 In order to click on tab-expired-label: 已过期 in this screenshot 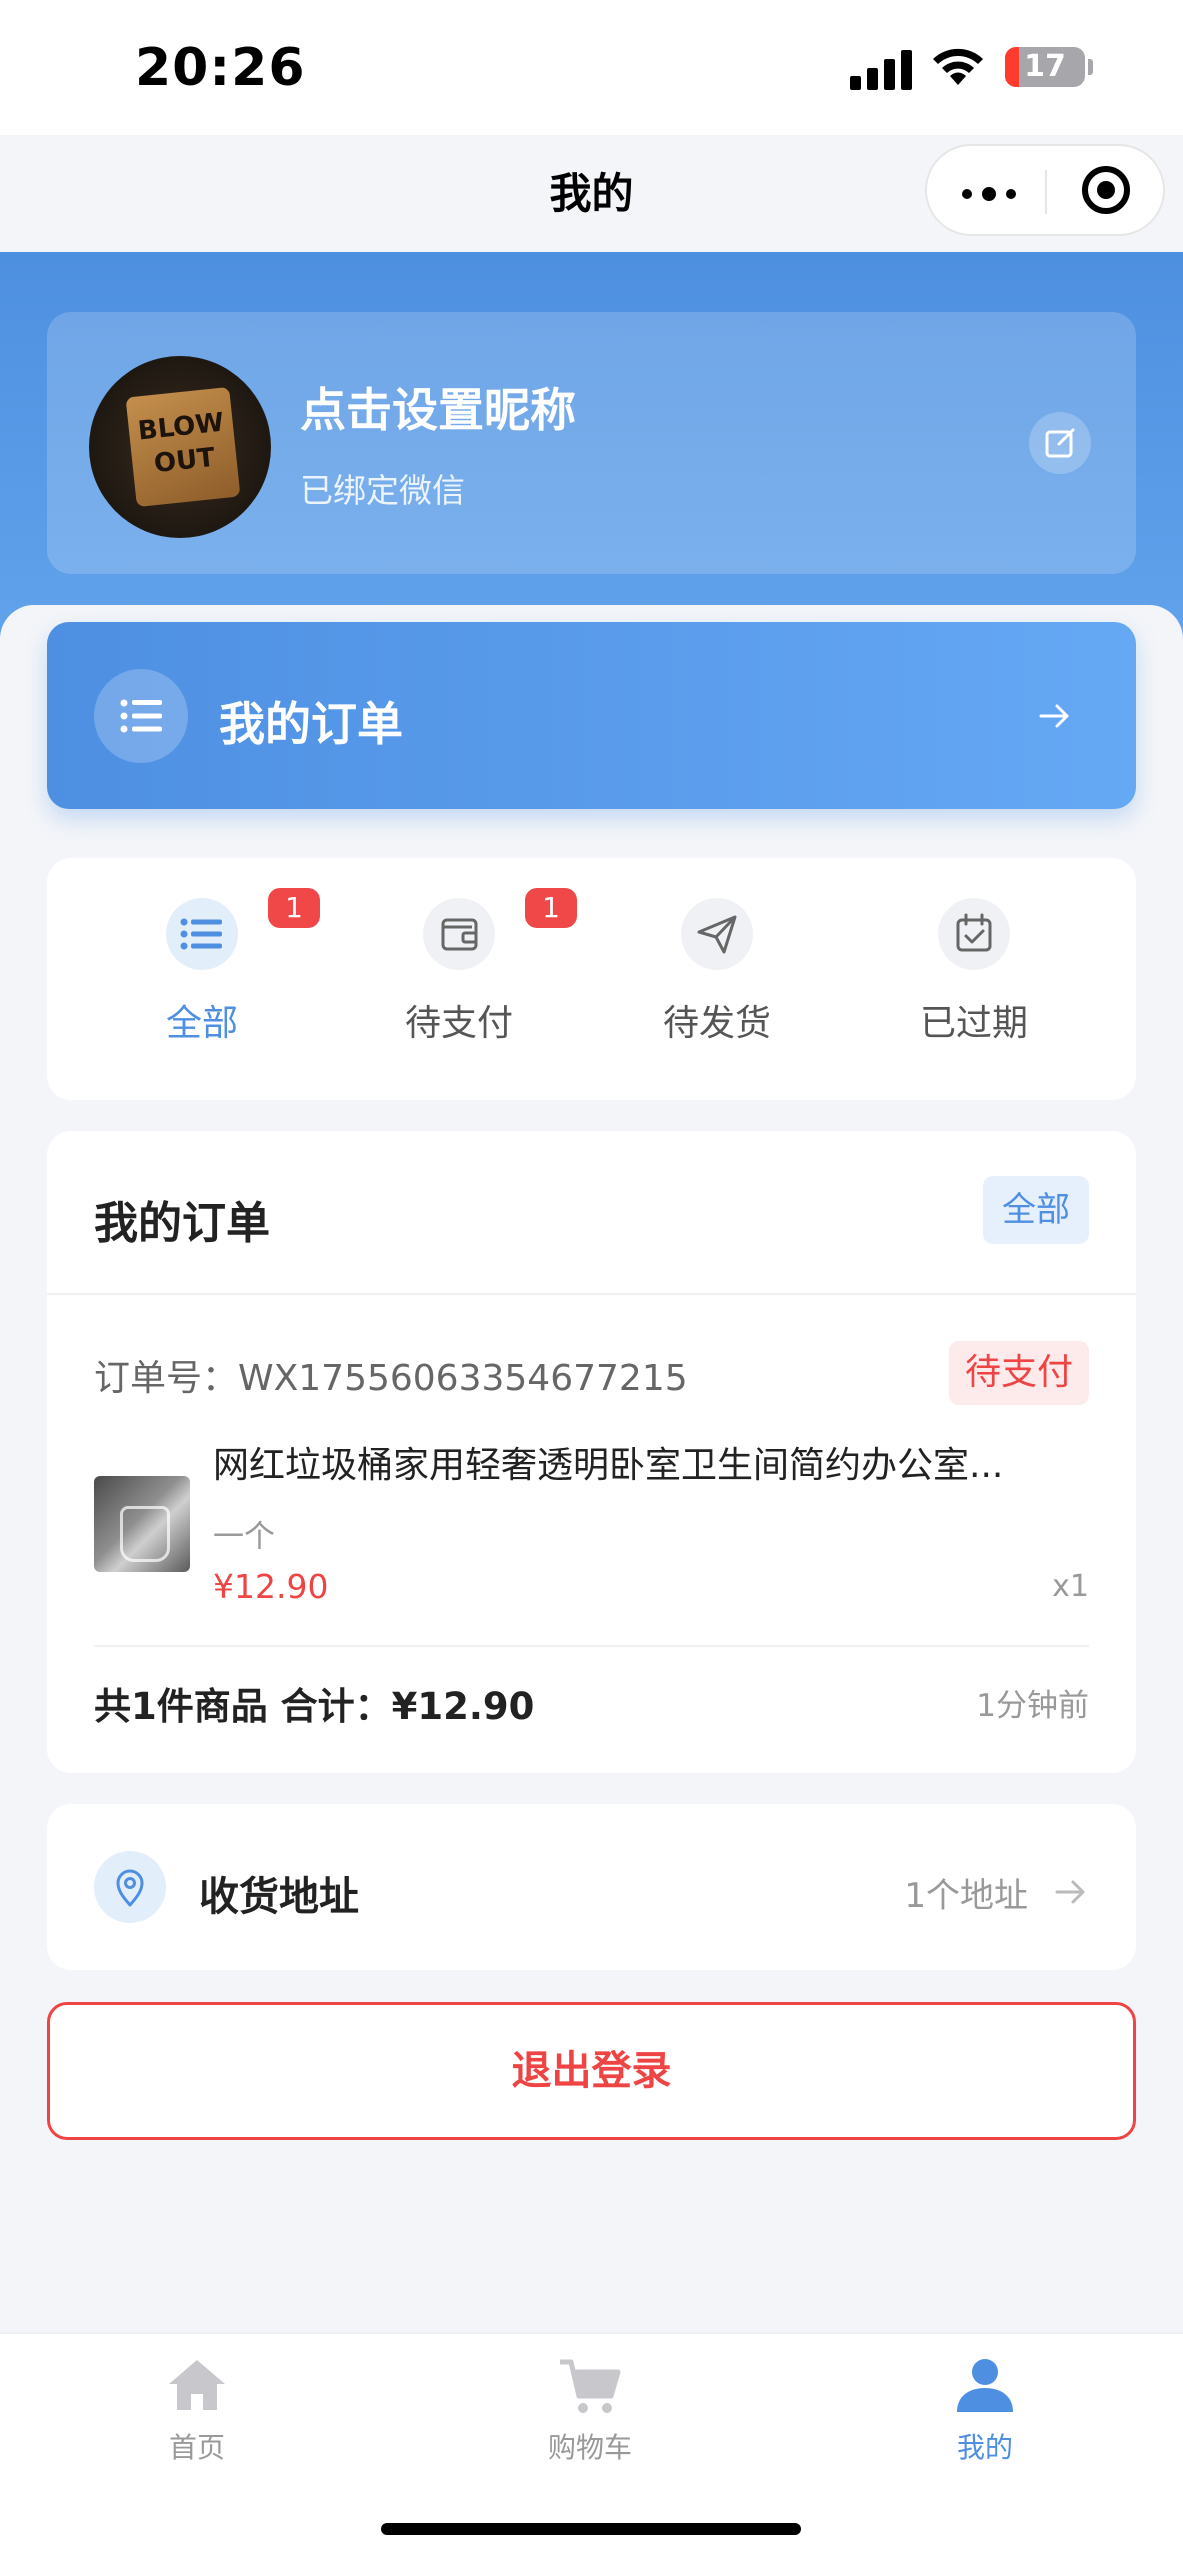, I will do `click(973, 1023)`.